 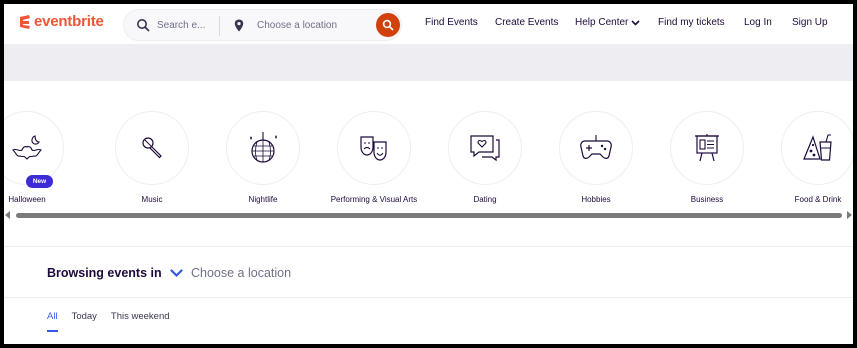 What do you see at coordinates (485, 199) in the screenshot?
I see `category-label: Dating` at bounding box center [485, 199].